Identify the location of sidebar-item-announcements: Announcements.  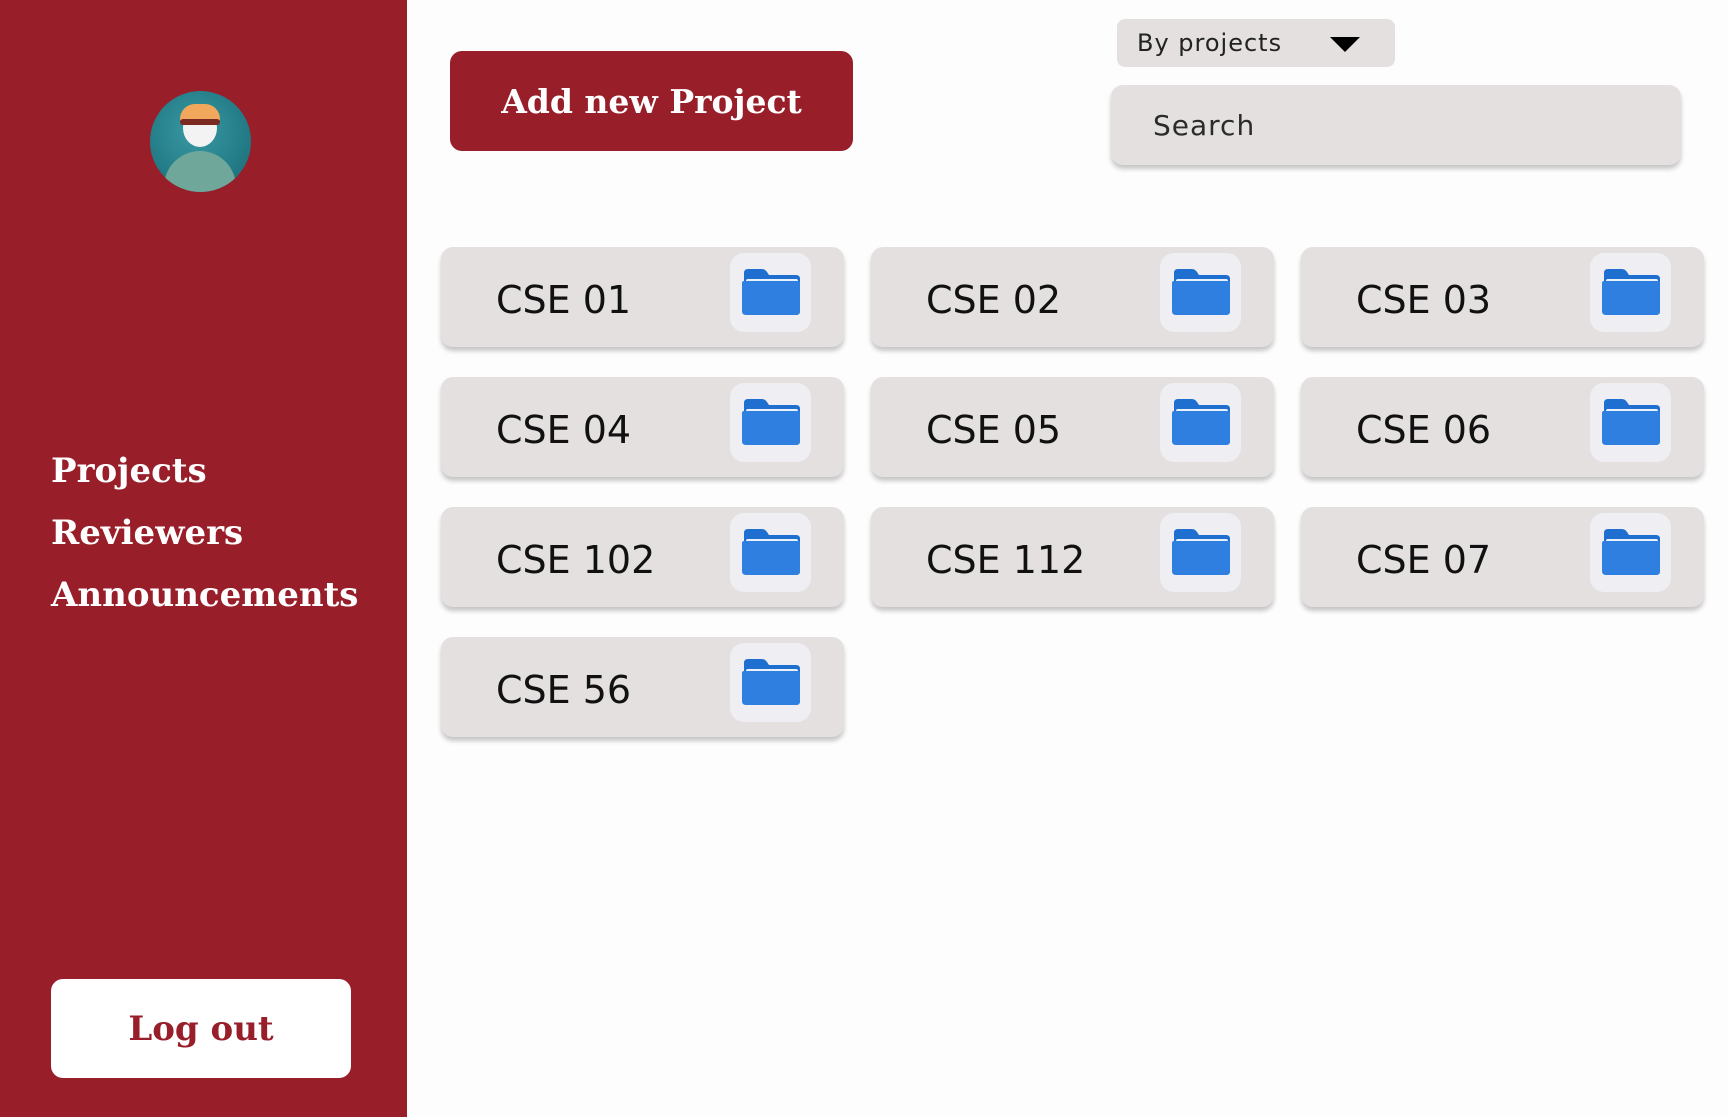
(204, 595).